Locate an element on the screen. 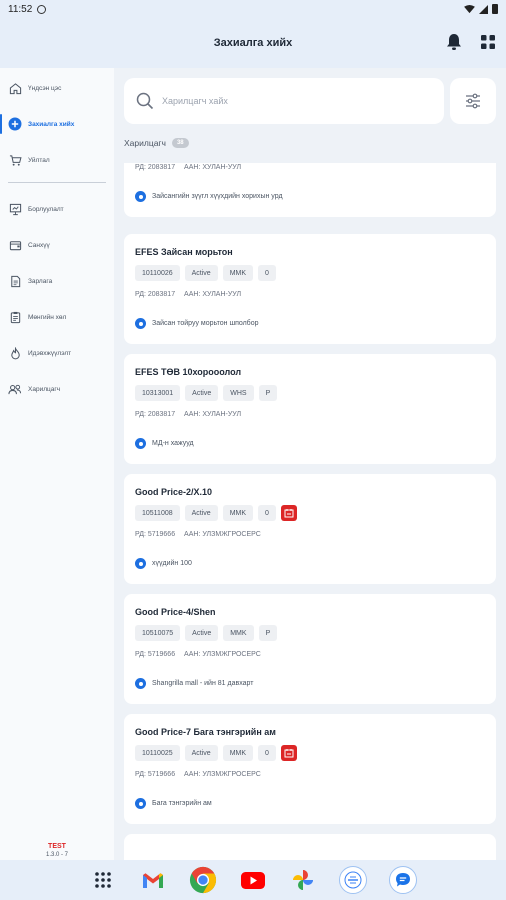  home-icon is located at coordinates (15, 88).